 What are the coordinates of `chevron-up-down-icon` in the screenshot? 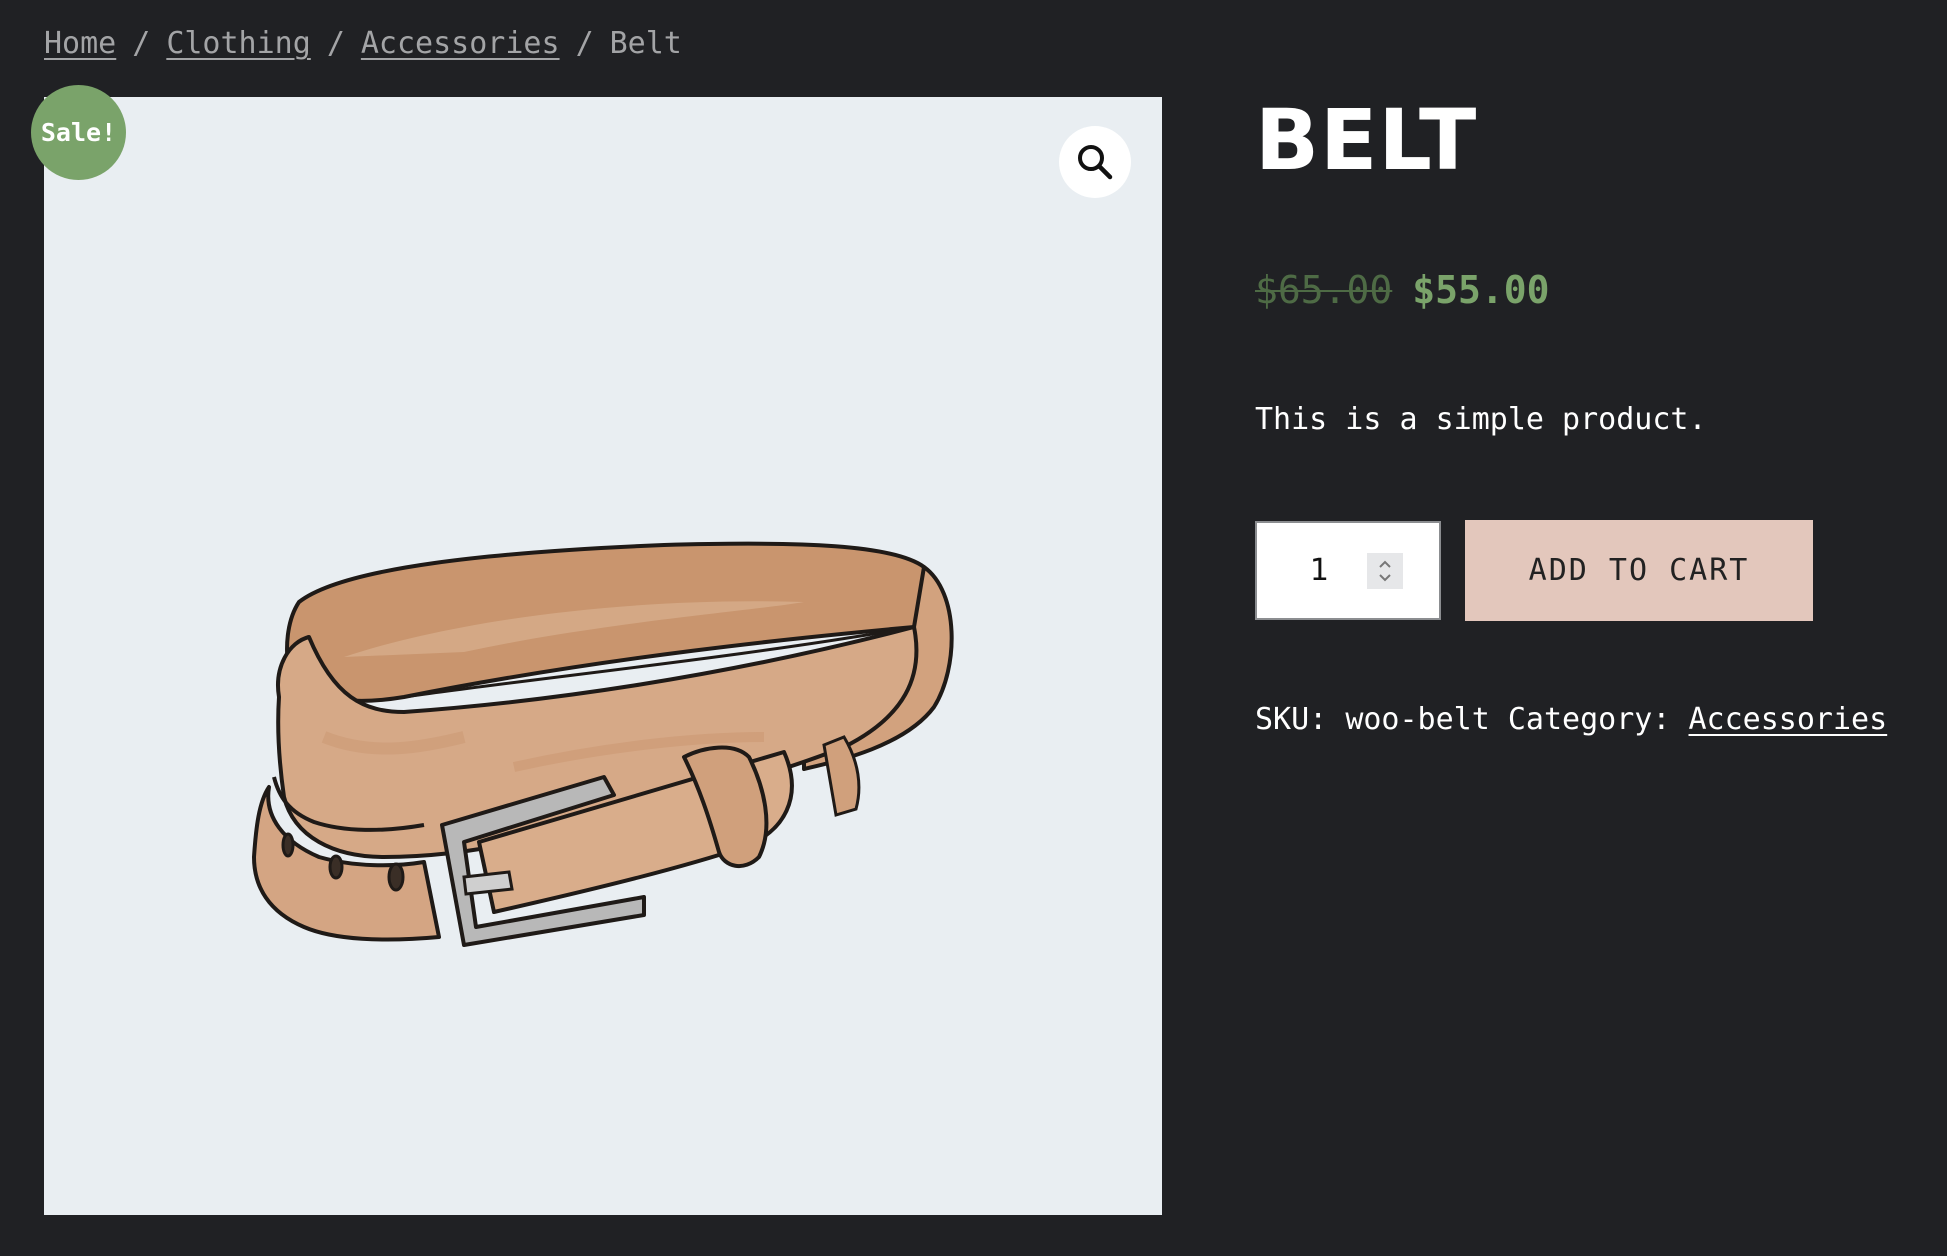 It's located at (1385, 570).